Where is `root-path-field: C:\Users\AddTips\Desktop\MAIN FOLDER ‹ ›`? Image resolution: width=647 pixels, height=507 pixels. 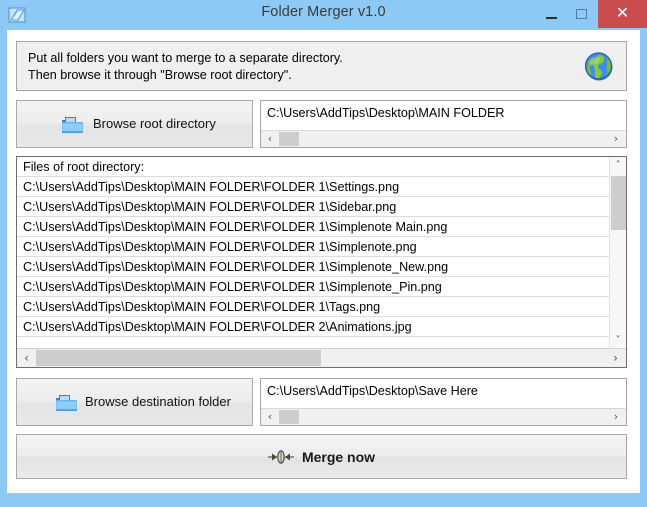 root-path-field: C:\Users\AddTips\Desktop\MAIN FOLDER ‹ › is located at coordinates (443, 124).